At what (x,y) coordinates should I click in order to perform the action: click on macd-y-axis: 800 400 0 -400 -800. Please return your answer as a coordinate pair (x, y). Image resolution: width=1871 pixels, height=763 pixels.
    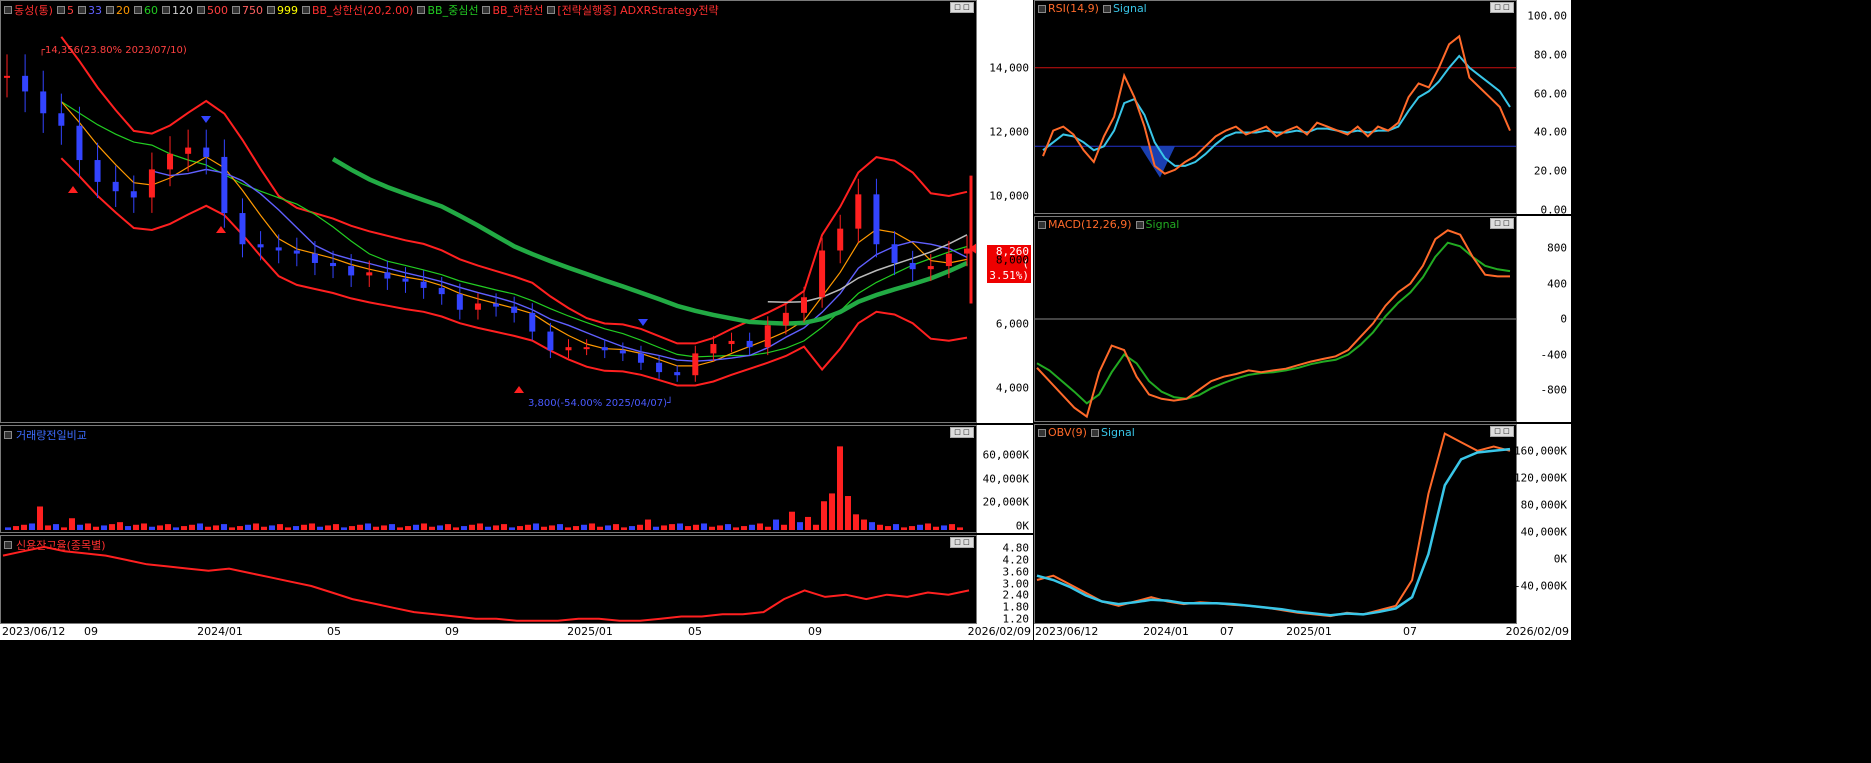
    Looking at the image, I should click on (1544, 319).